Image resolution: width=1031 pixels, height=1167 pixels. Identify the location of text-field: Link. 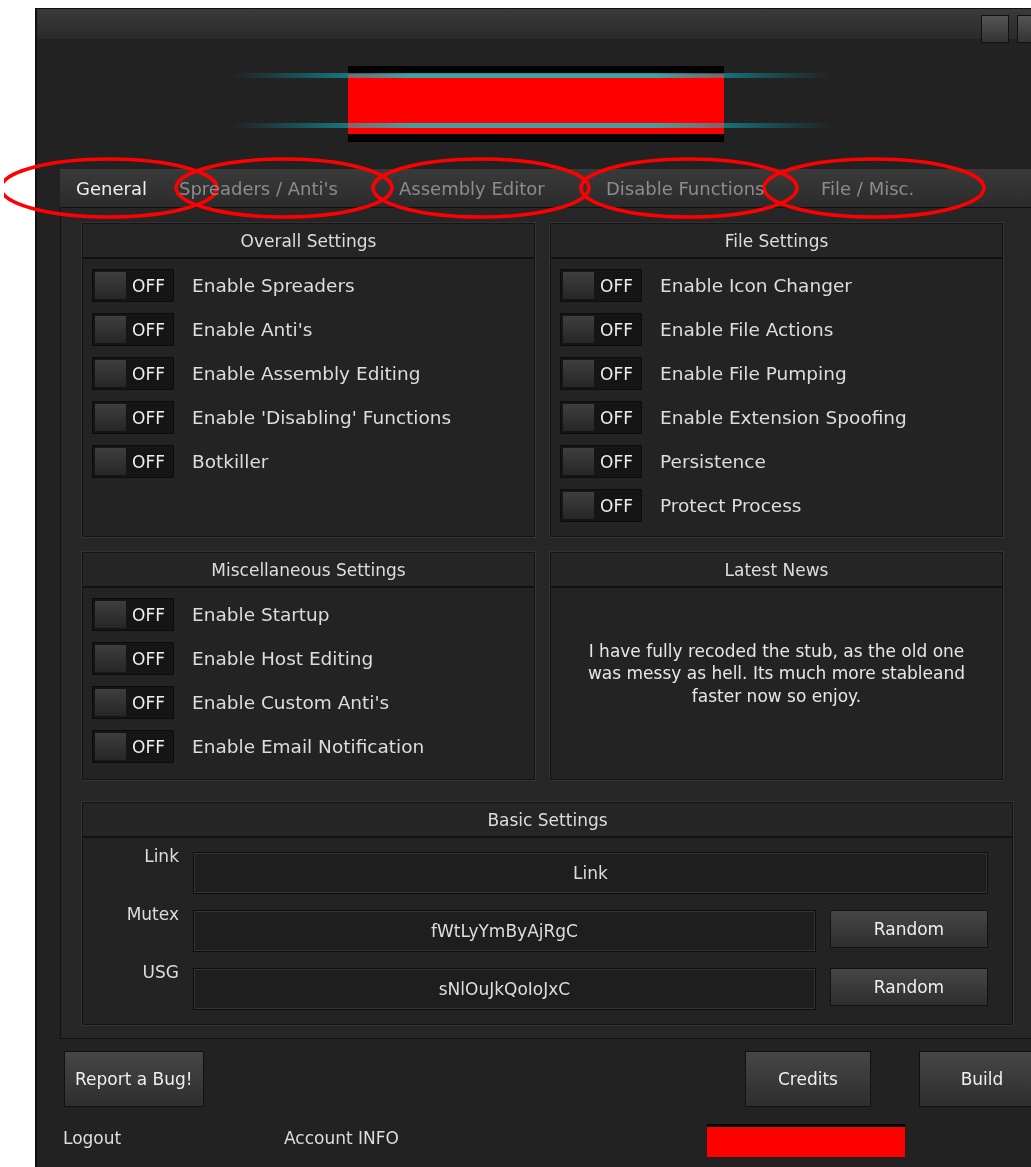
(590, 873).